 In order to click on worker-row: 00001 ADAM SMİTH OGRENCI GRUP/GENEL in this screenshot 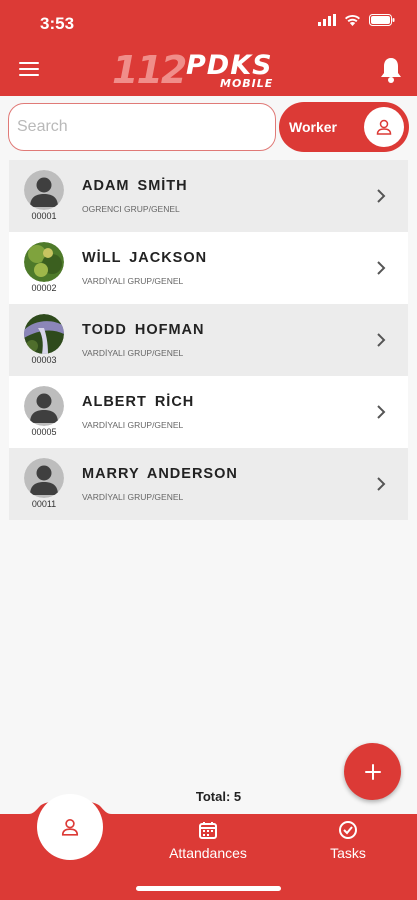, I will do `click(208, 196)`.